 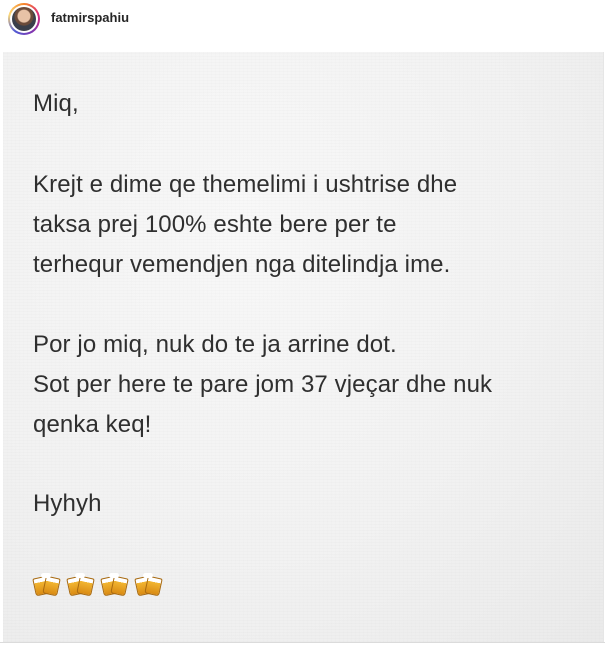 What do you see at coordinates (242, 264) in the screenshot?
I see `post-text-line: terhequr vemendjen nga ditelindja ime.` at bounding box center [242, 264].